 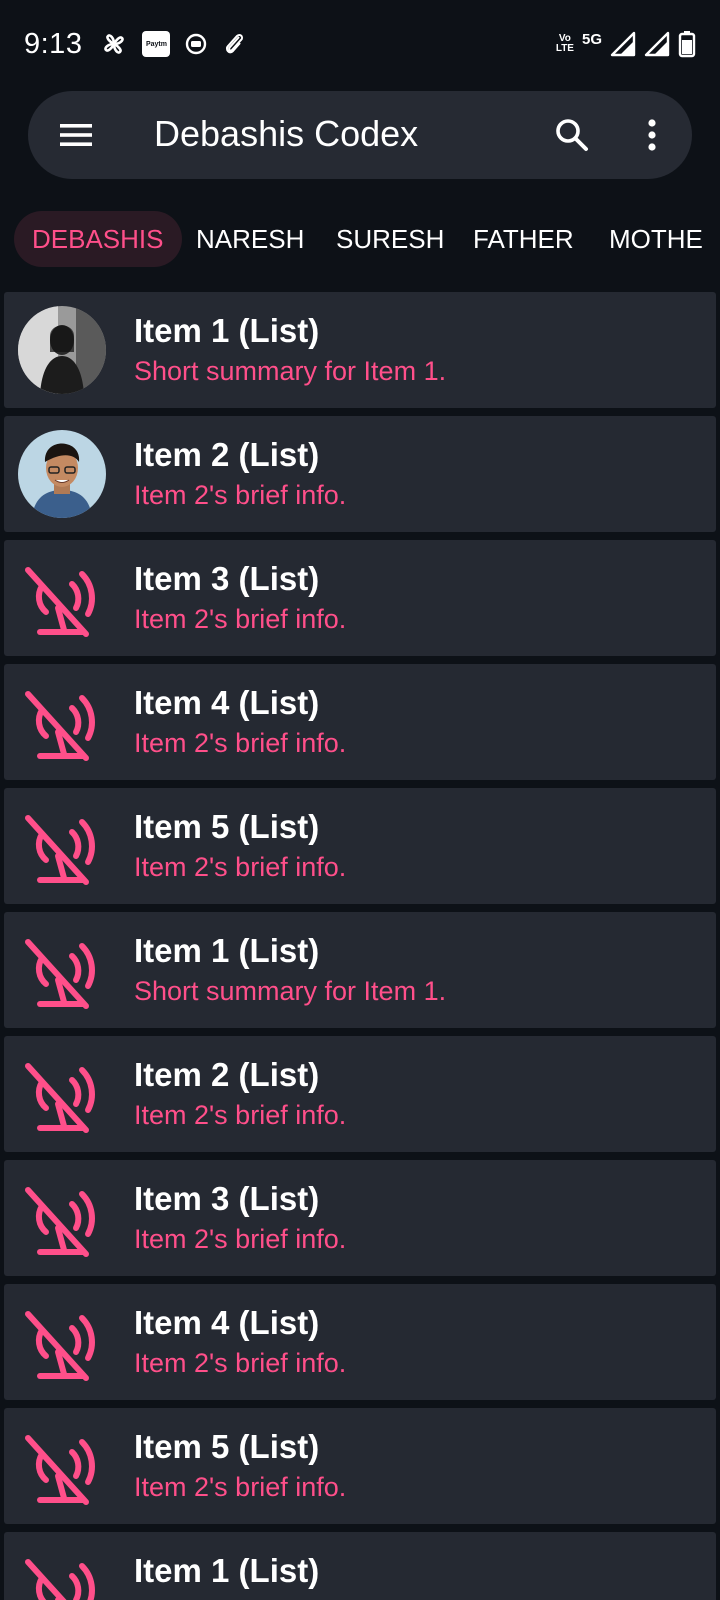 What do you see at coordinates (286, 133) in the screenshot?
I see `app-title: Debashis Codex` at bounding box center [286, 133].